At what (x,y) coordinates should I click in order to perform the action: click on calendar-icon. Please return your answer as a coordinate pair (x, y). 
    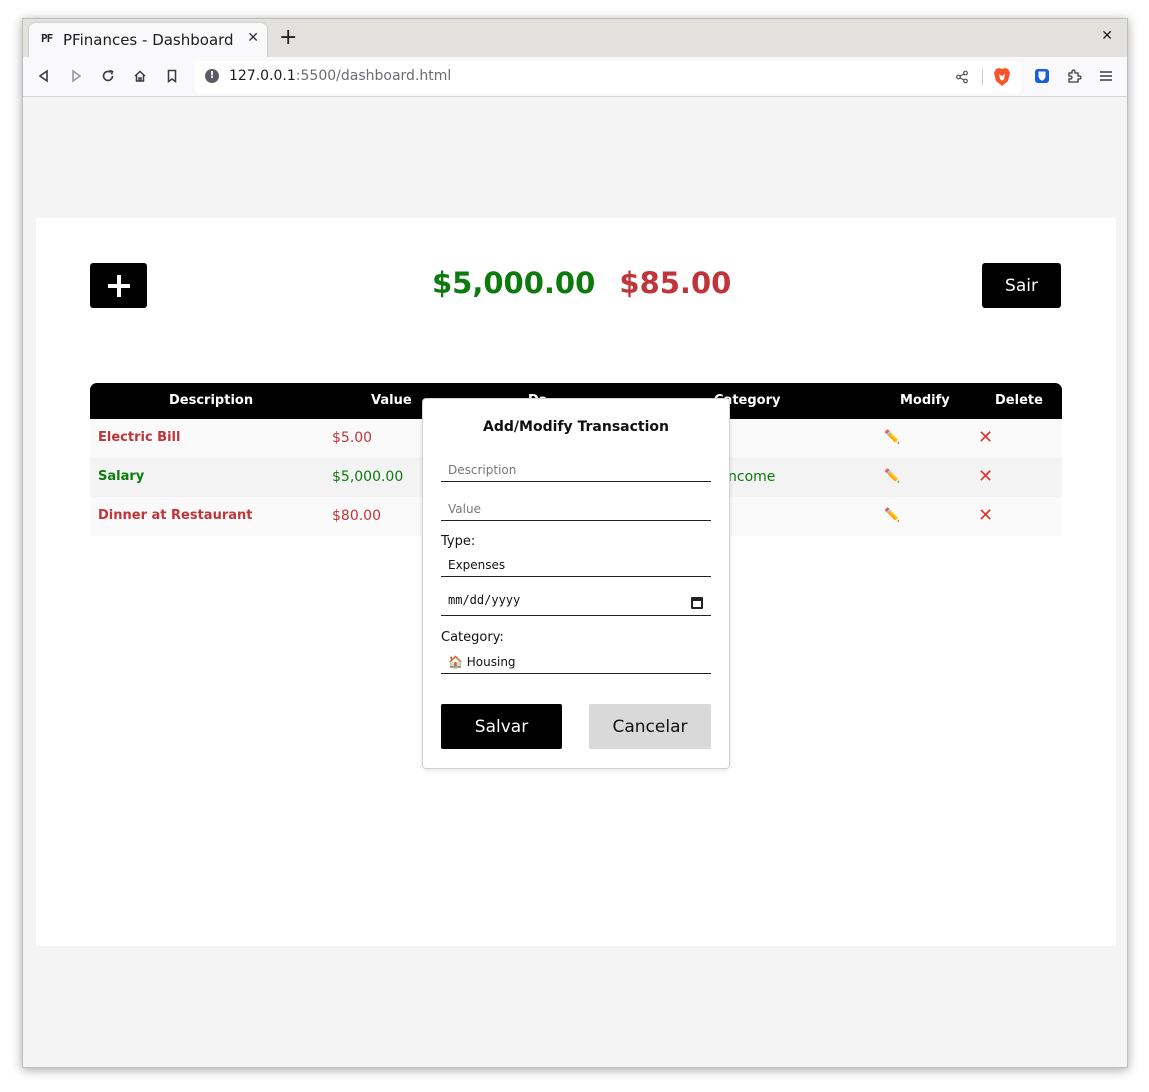
    Looking at the image, I should click on (697, 603).